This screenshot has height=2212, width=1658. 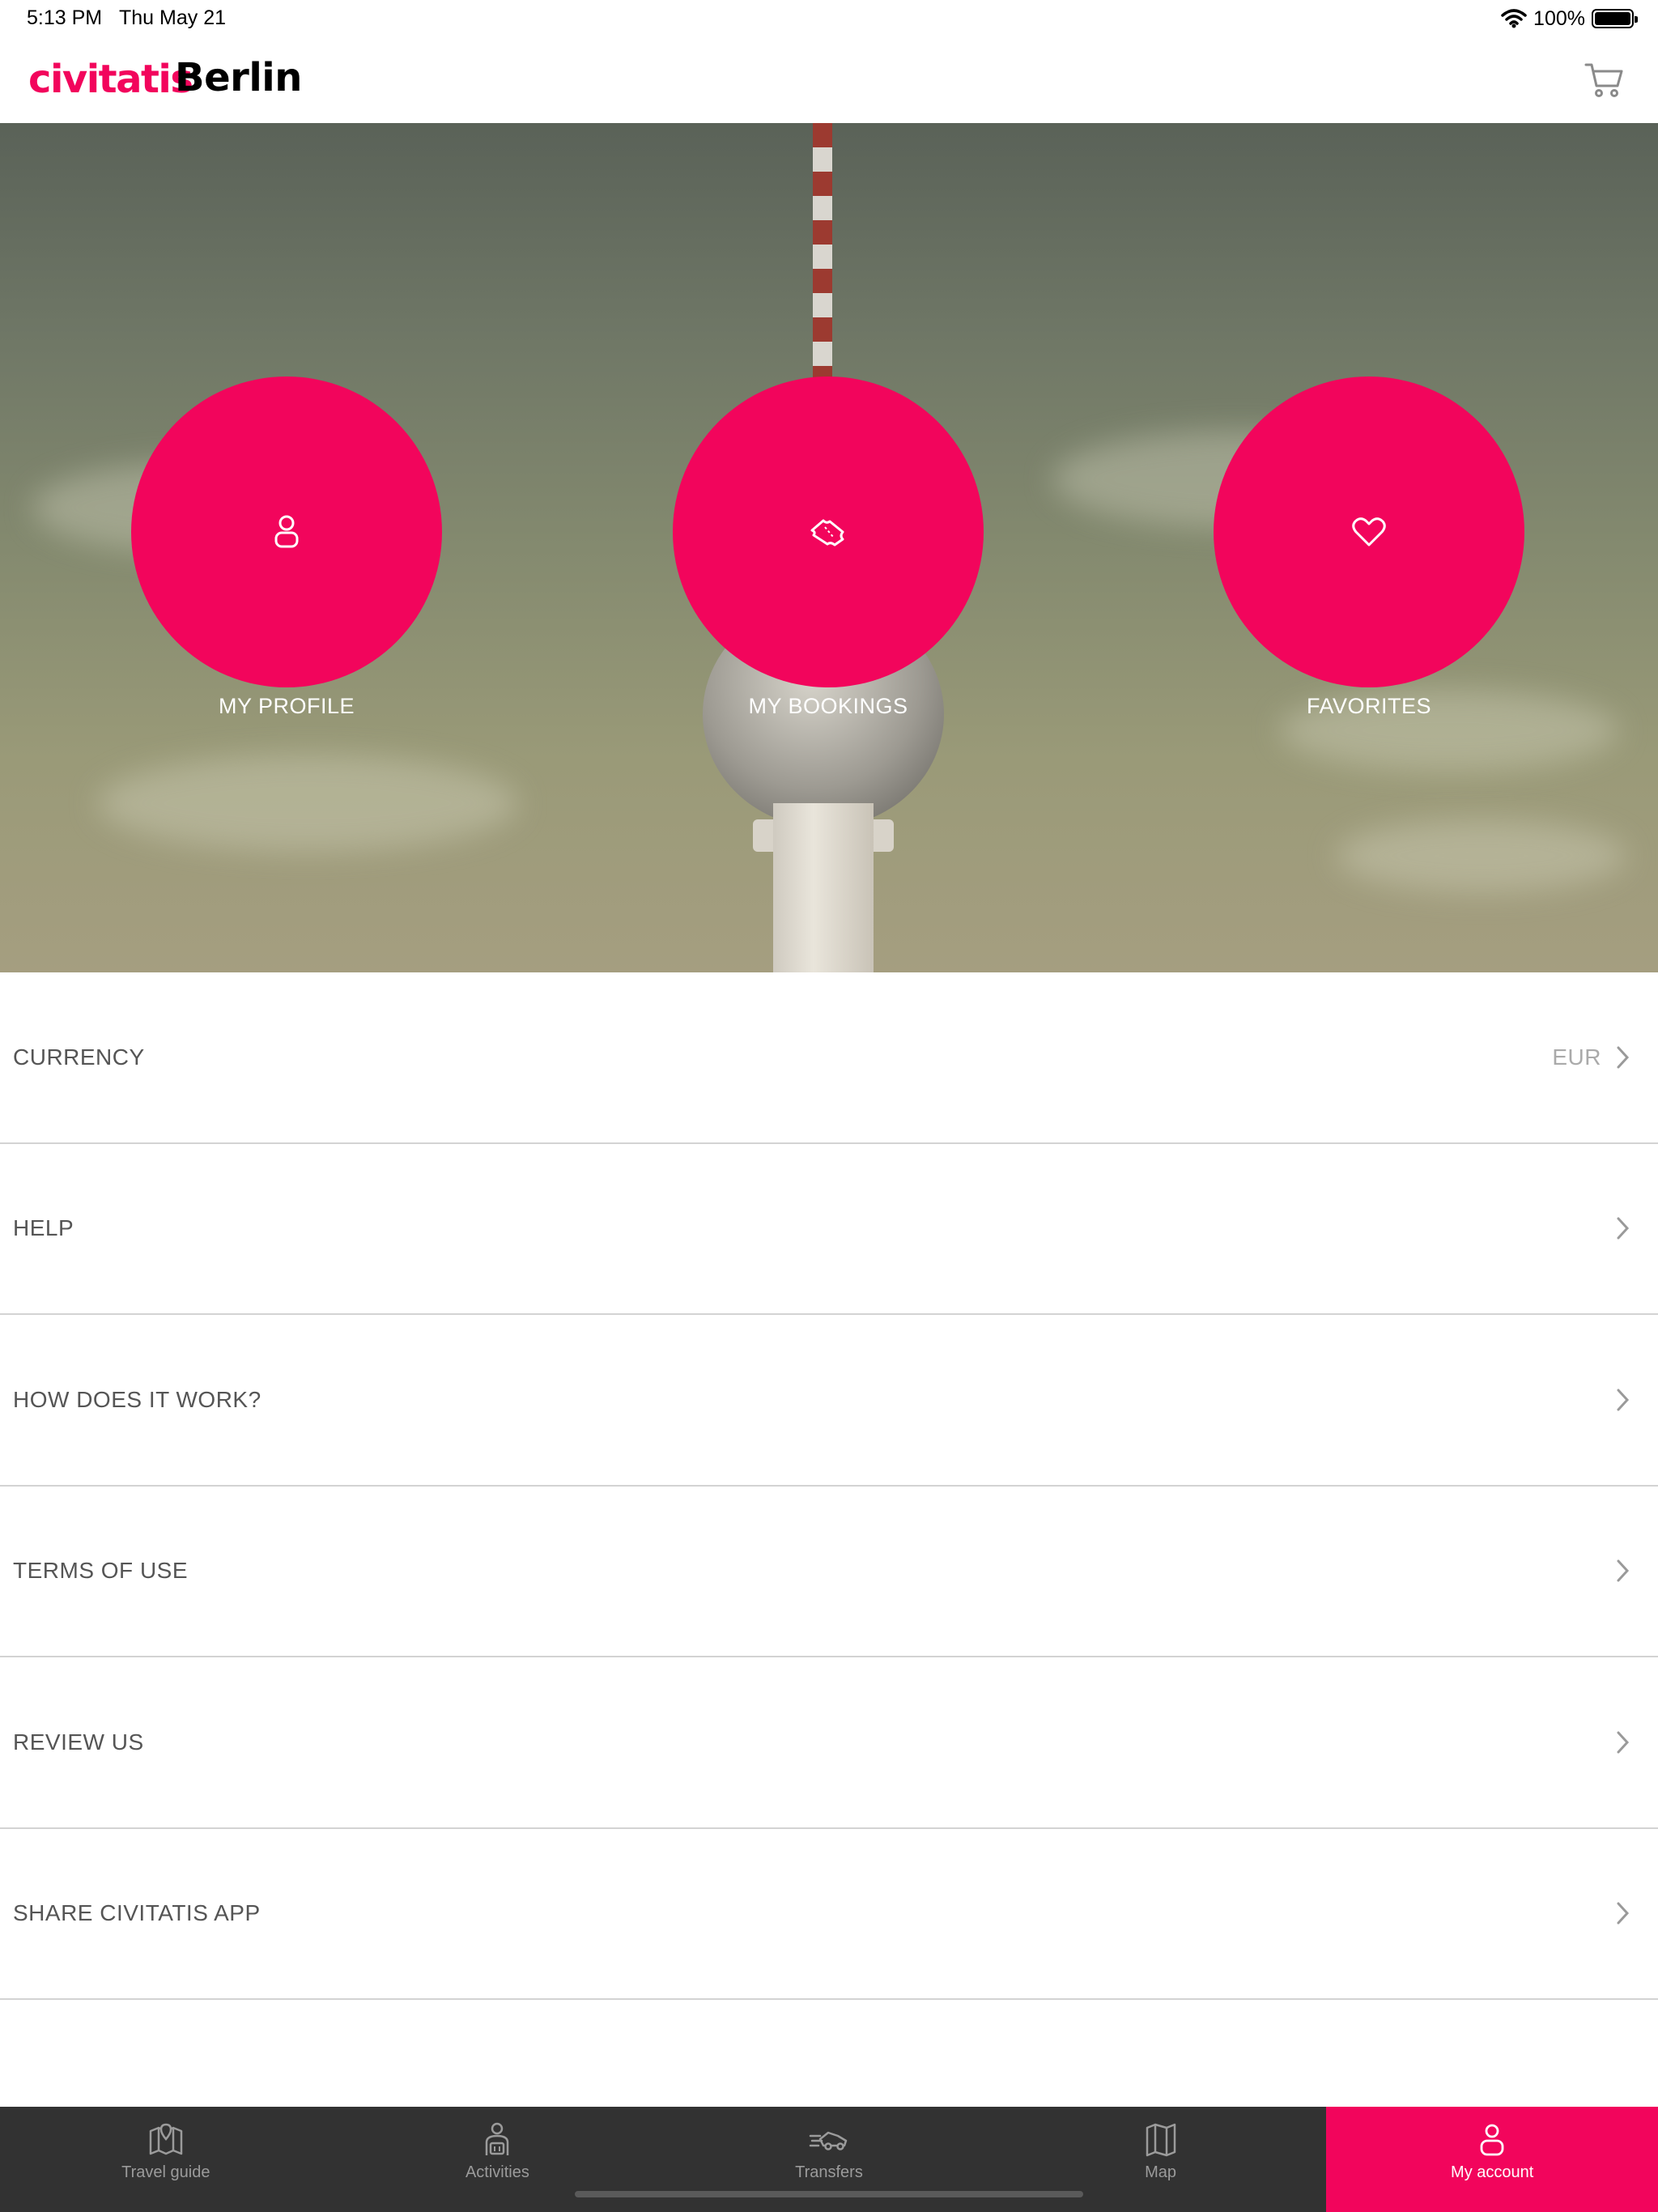 What do you see at coordinates (829, 19) in the screenshot?
I see `status-bar: 5:13 PM Thu May 21 100%` at bounding box center [829, 19].